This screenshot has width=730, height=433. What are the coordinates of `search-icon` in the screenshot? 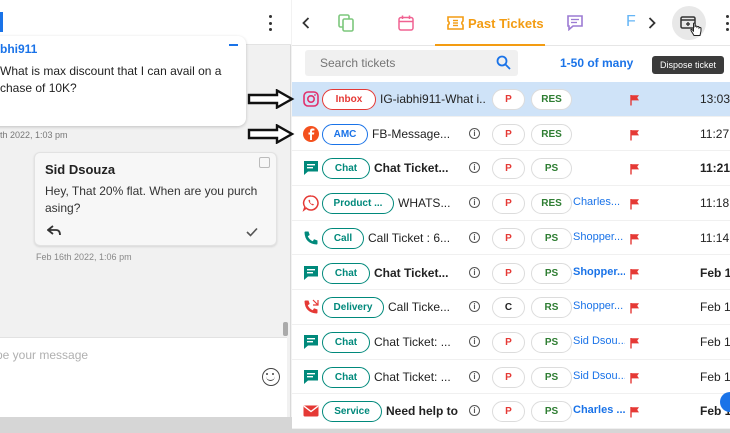 It's located at (503, 62).